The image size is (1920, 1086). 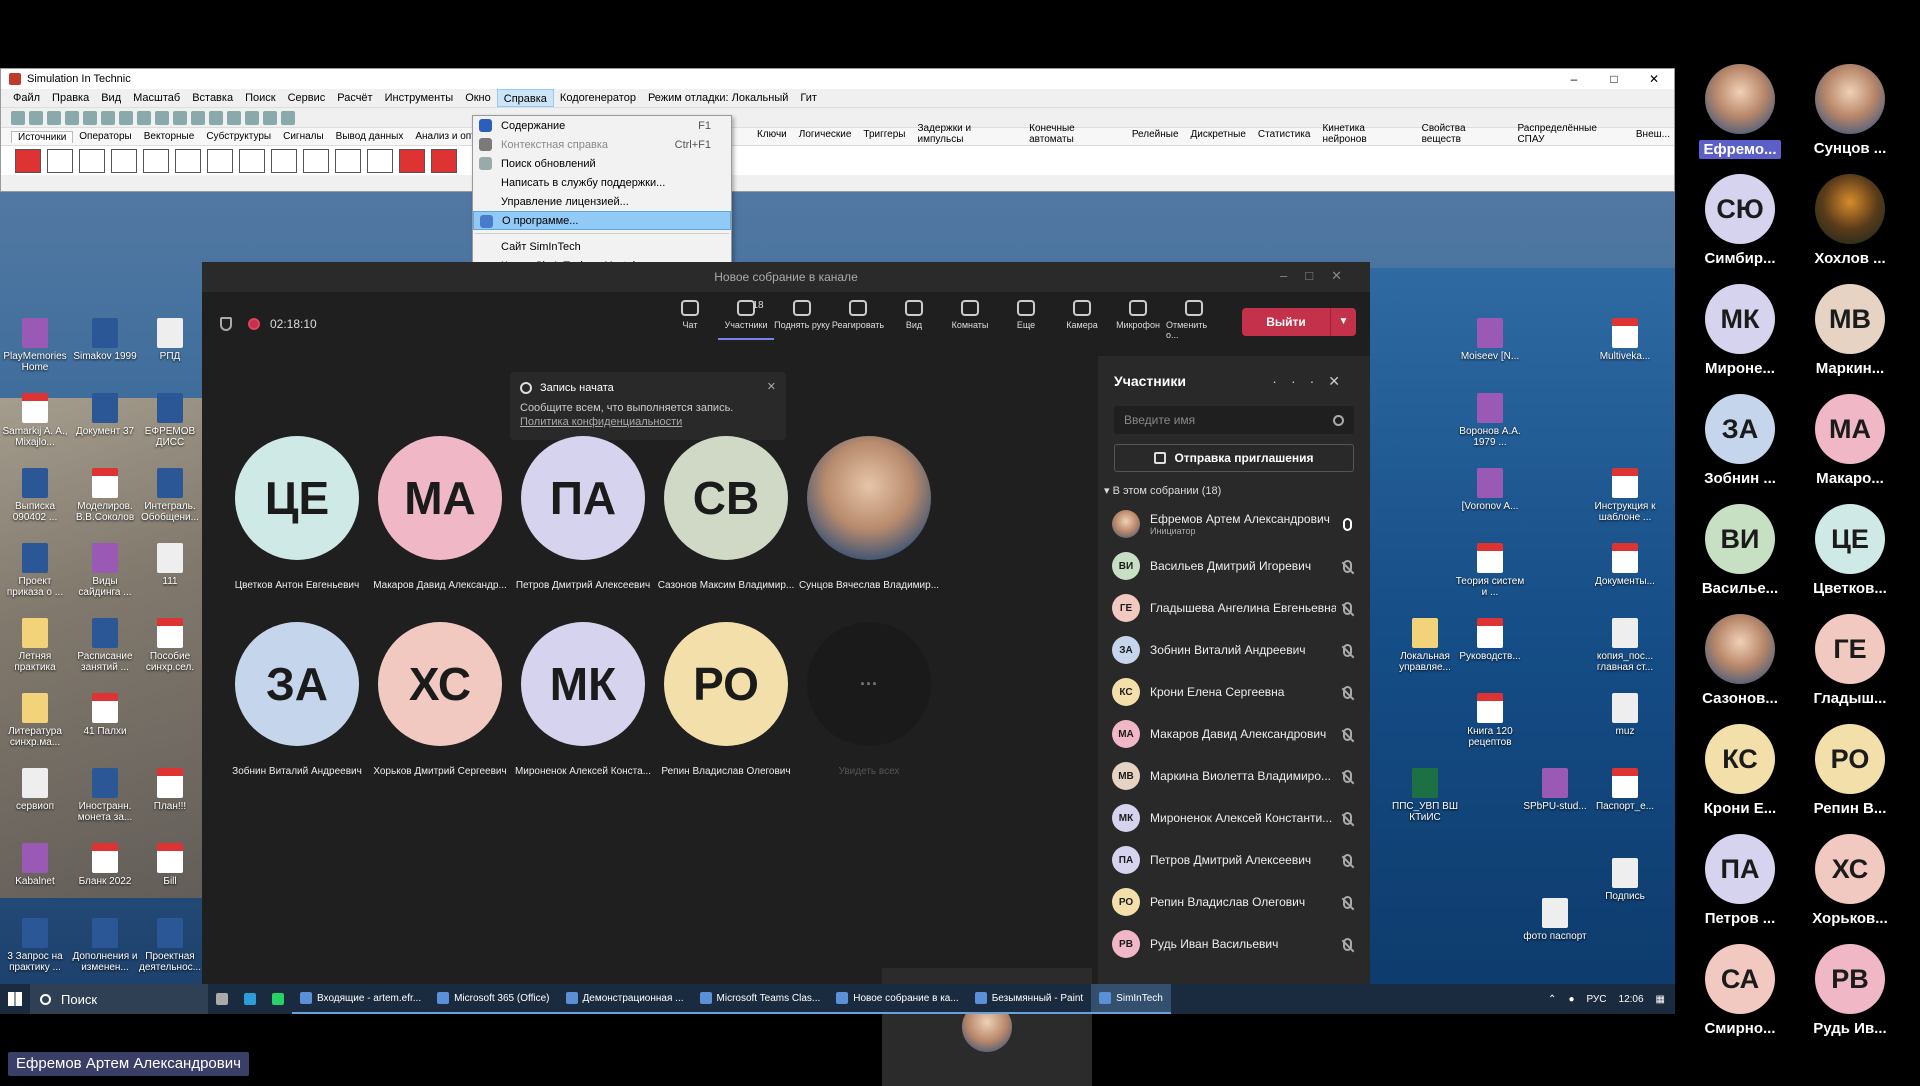 I want to click on desktop-icon: ППС_УВП ВШ КТиИС, so click(x=1425, y=795).